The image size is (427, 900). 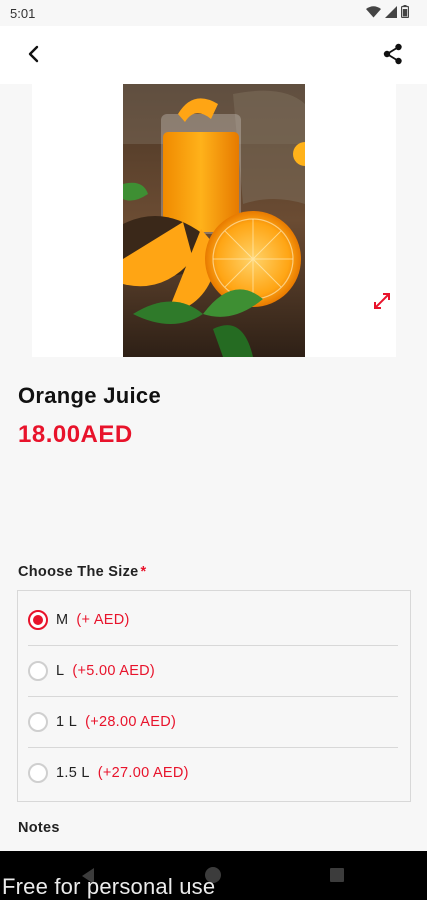 What do you see at coordinates (75, 434) in the screenshot?
I see `product-price: 18.00AED` at bounding box center [75, 434].